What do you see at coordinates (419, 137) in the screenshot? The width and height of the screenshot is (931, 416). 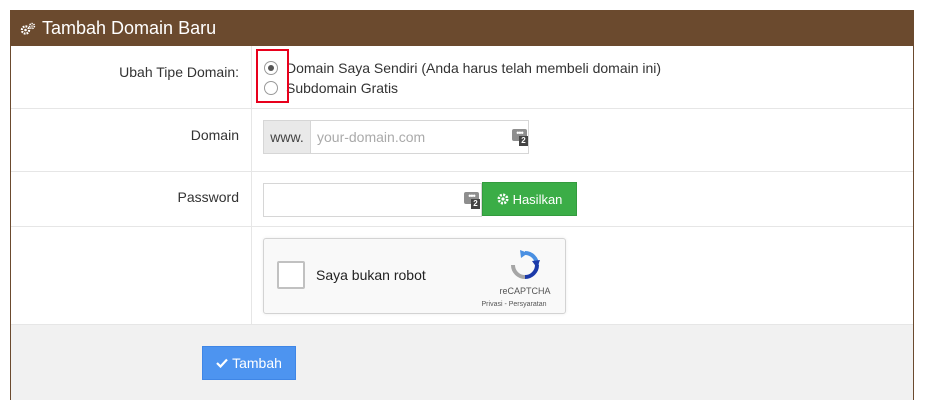 I see `domain-input` at bounding box center [419, 137].